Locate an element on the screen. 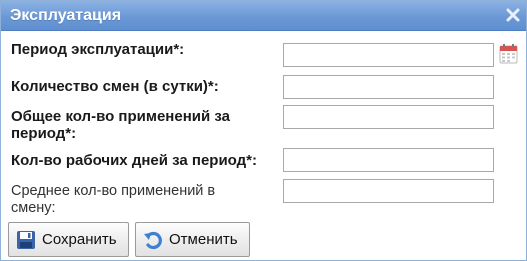 The image size is (527, 261). dialog-titlebar: Эксплуатация is located at coordinates (263, 16).